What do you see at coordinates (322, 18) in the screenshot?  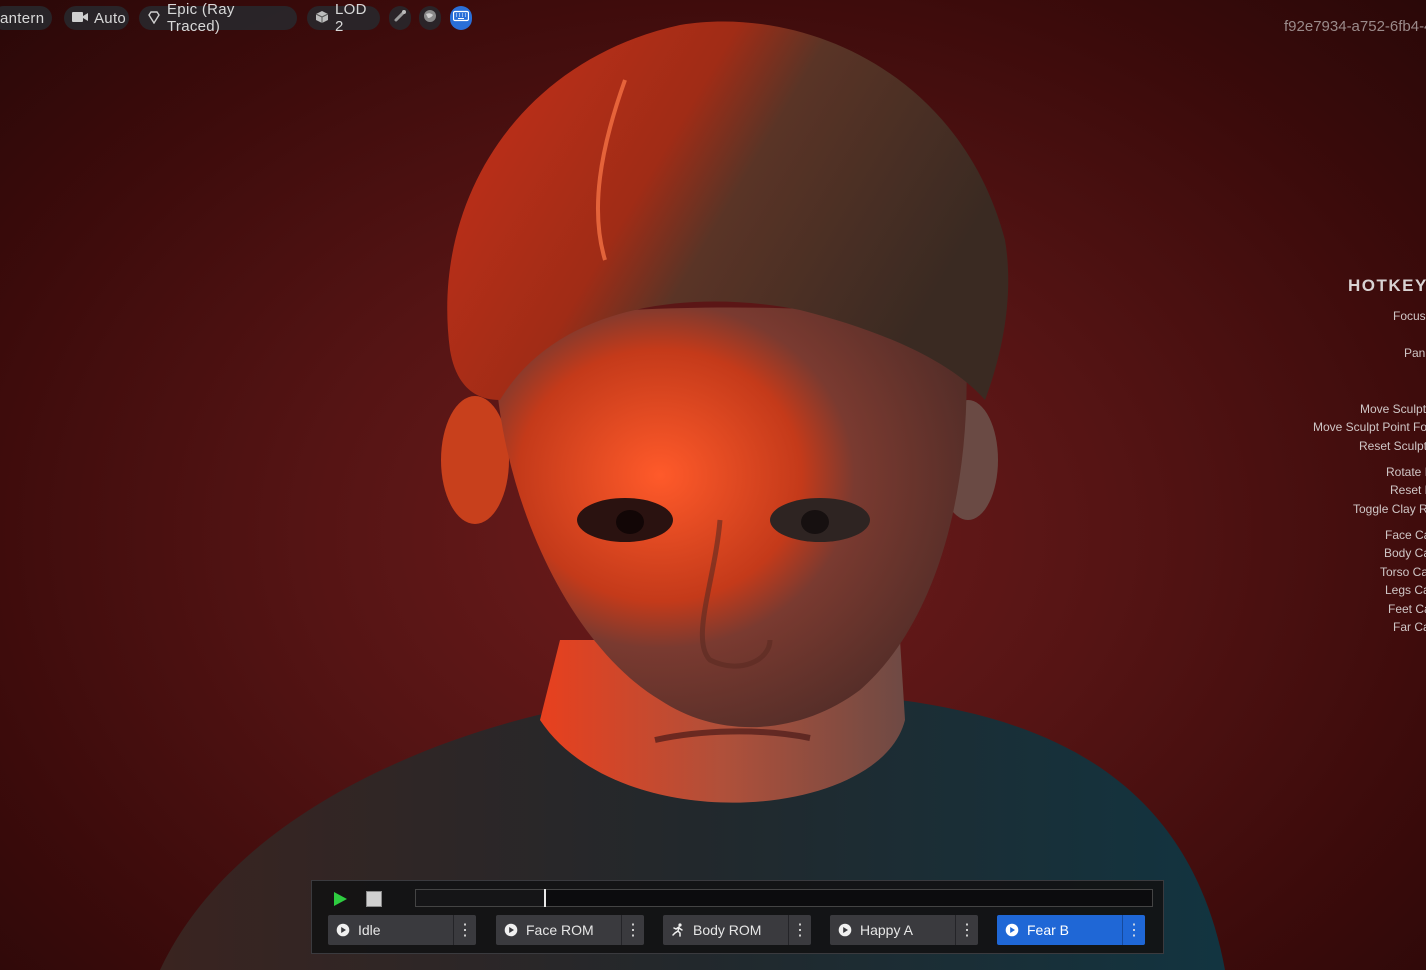 I see `cube-icon` at bounding box center [322, 18].